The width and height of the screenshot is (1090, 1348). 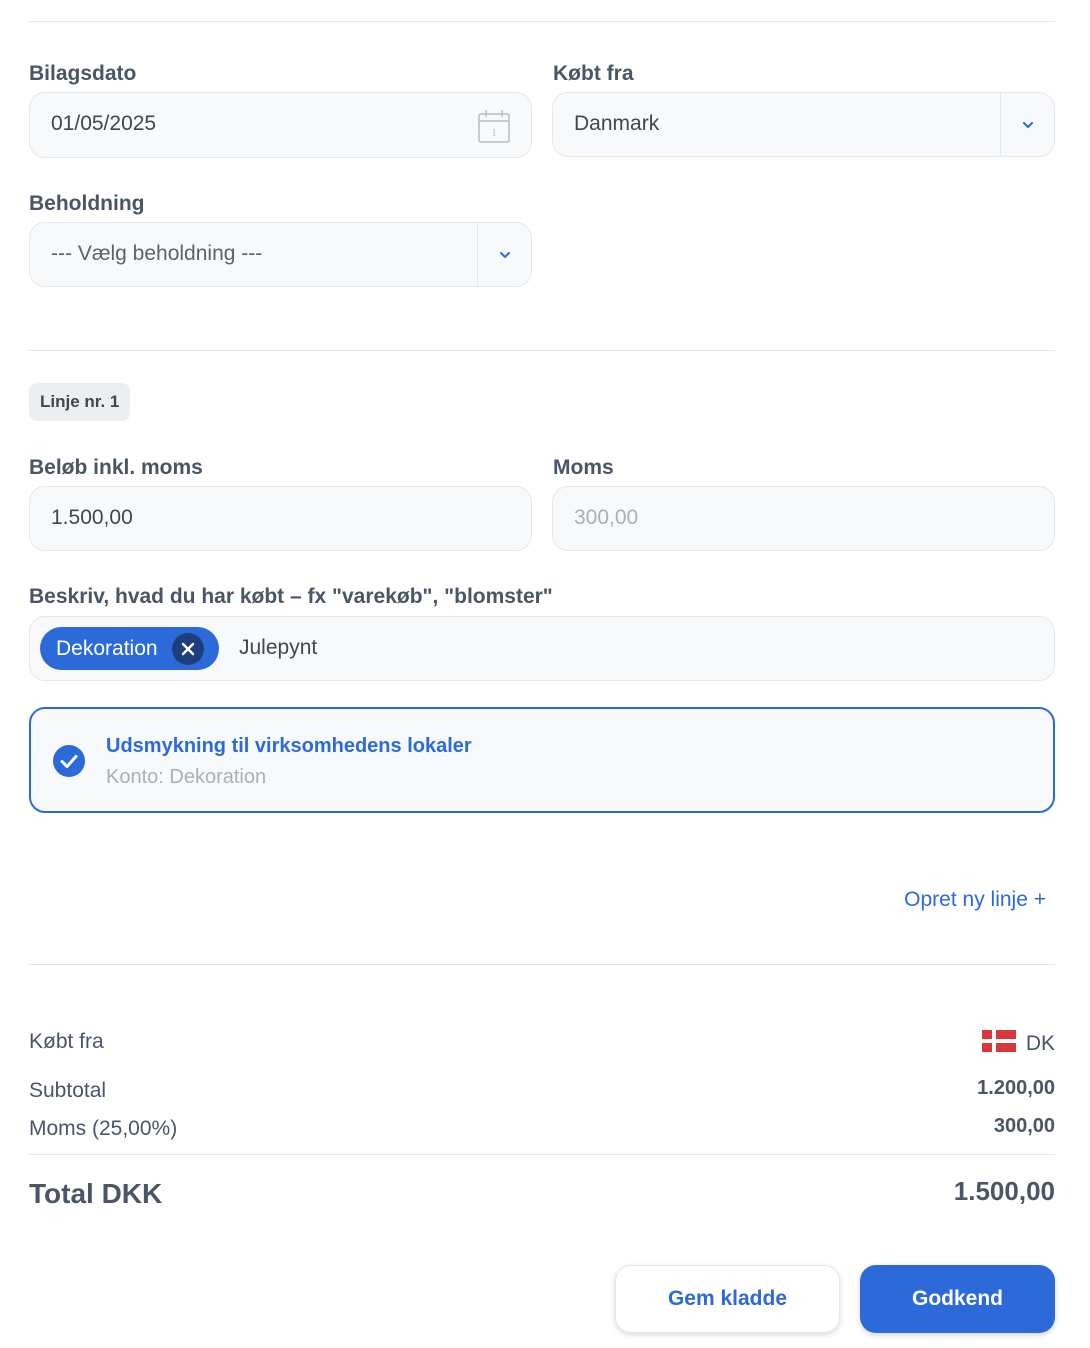 I want to click on bought-from-label: Købt fra, so click(x=593, y=73).